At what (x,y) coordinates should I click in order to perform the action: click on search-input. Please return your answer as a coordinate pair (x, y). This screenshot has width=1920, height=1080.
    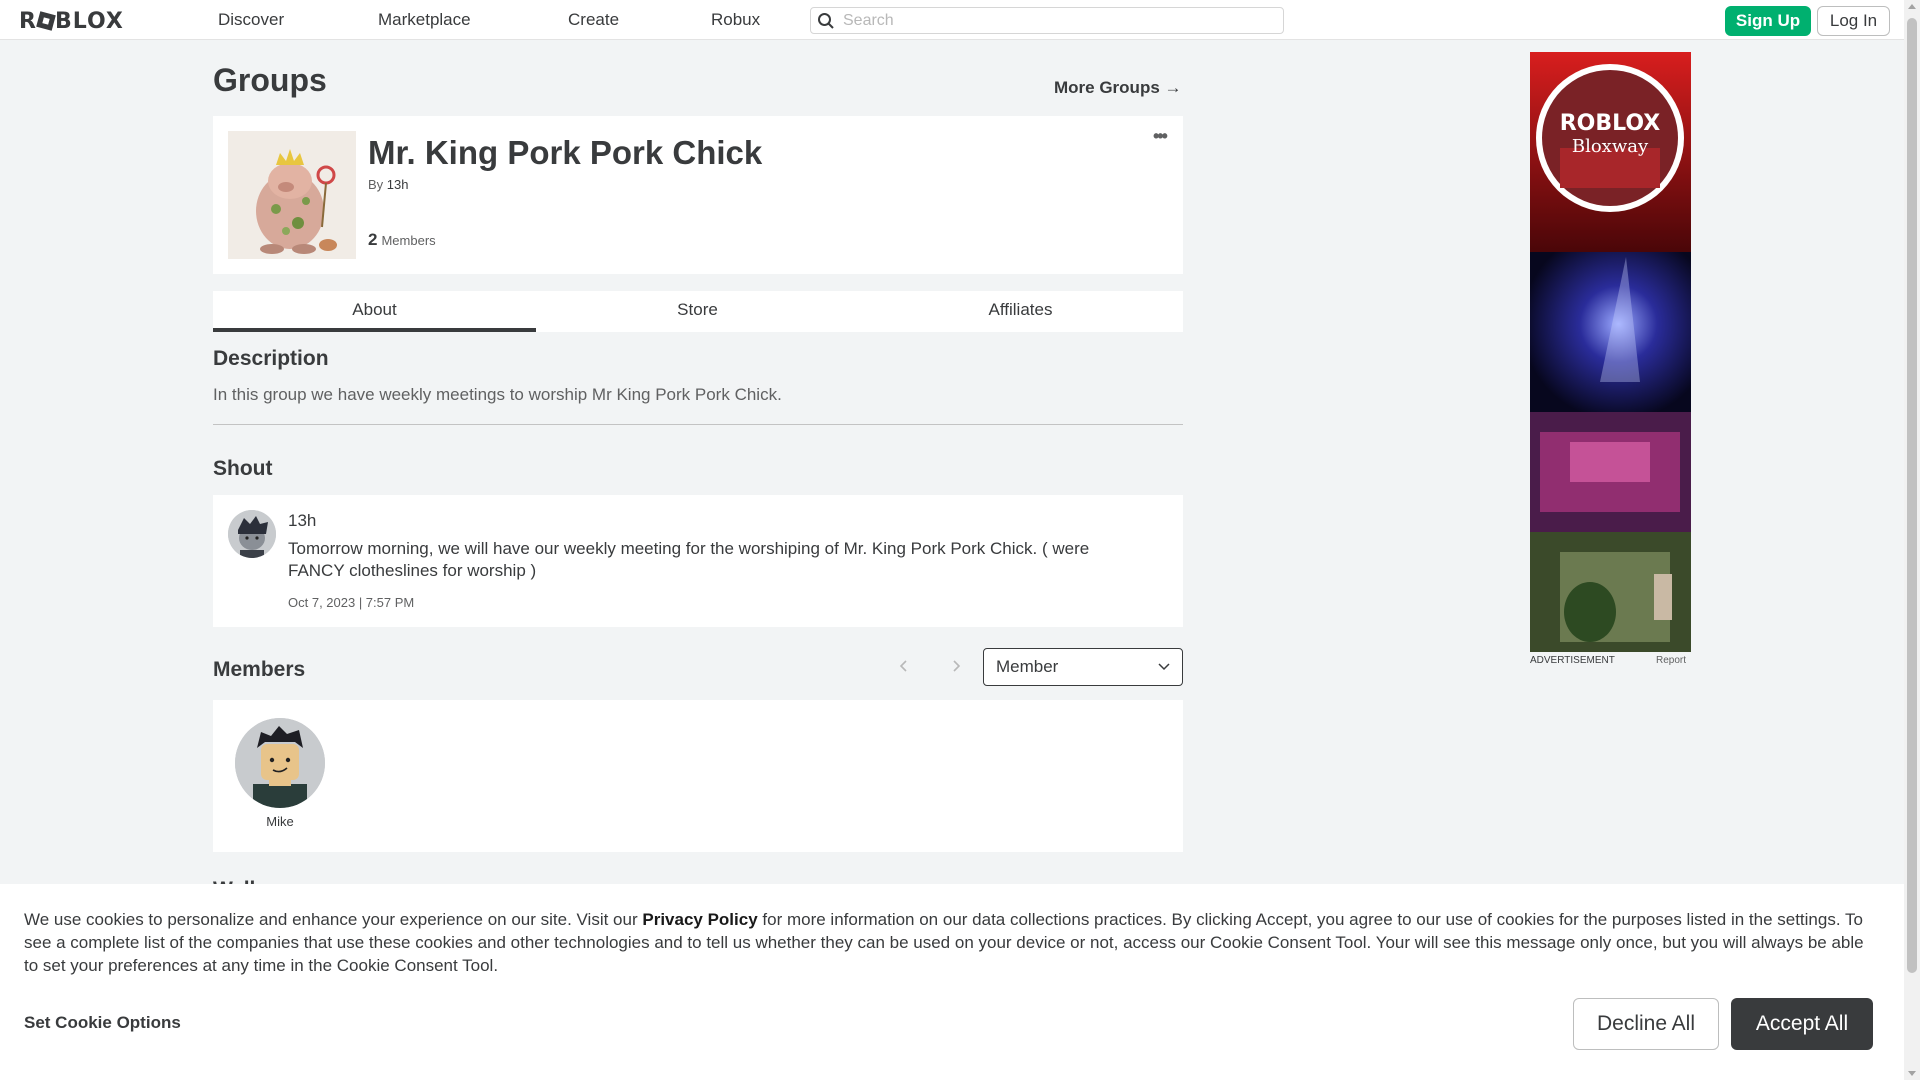
    Looking at the image, I should click on (1058, 20).